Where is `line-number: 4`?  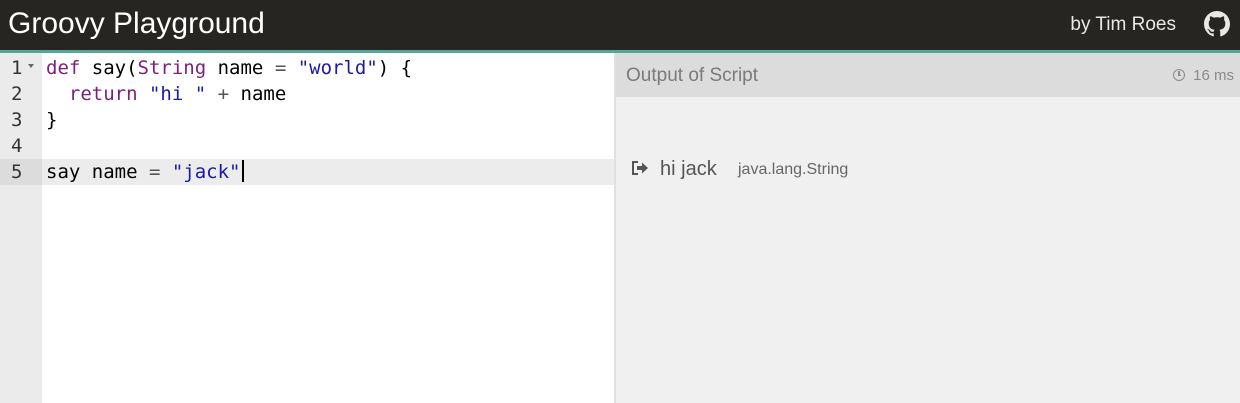 line-number: 4 is located at coordinates (21, 146).